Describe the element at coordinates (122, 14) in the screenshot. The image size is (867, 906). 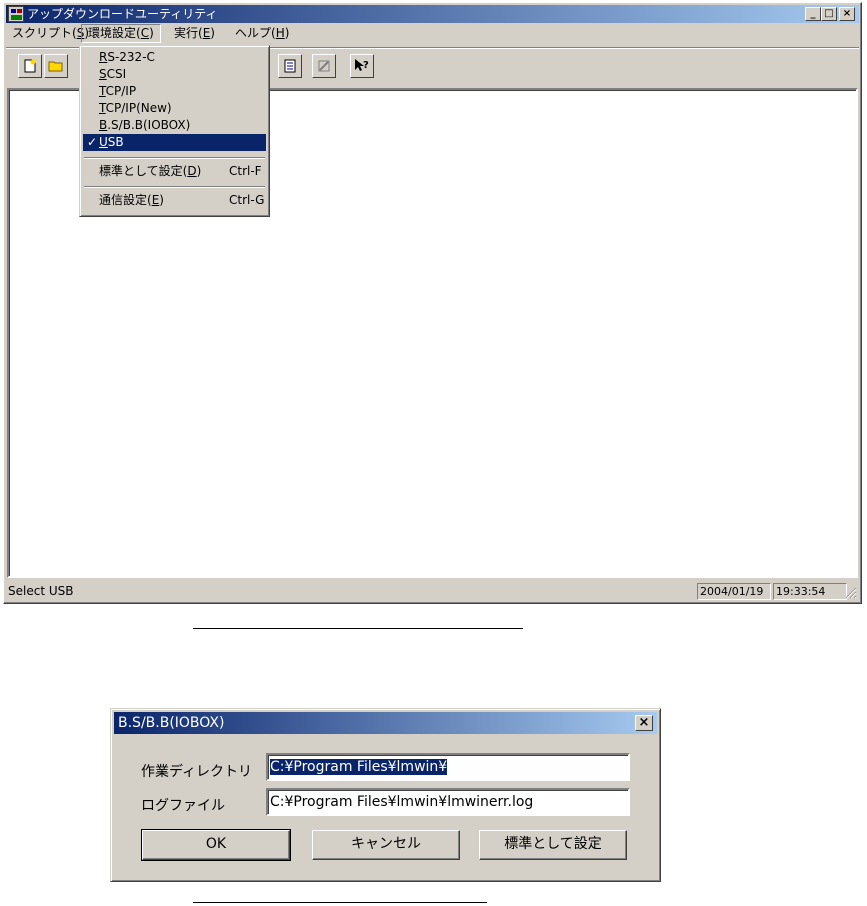
I see `window-title: アップダウンロードユーティリティ` at that location.